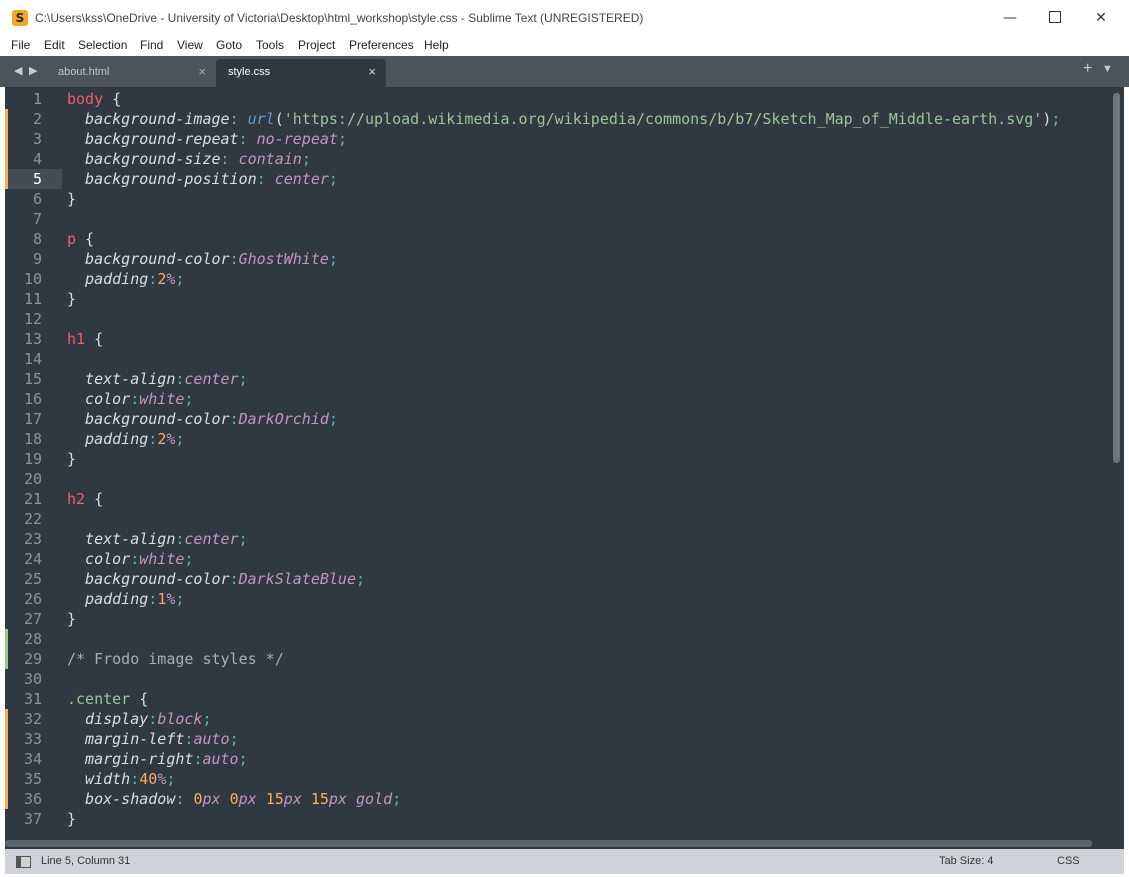 The width and height of the screenshot is (1129, 877). What do you see at coordinates (131, 73) in the screenshot?
I see `tab-about-html: about.html ×` at bounding box center [131, 73].